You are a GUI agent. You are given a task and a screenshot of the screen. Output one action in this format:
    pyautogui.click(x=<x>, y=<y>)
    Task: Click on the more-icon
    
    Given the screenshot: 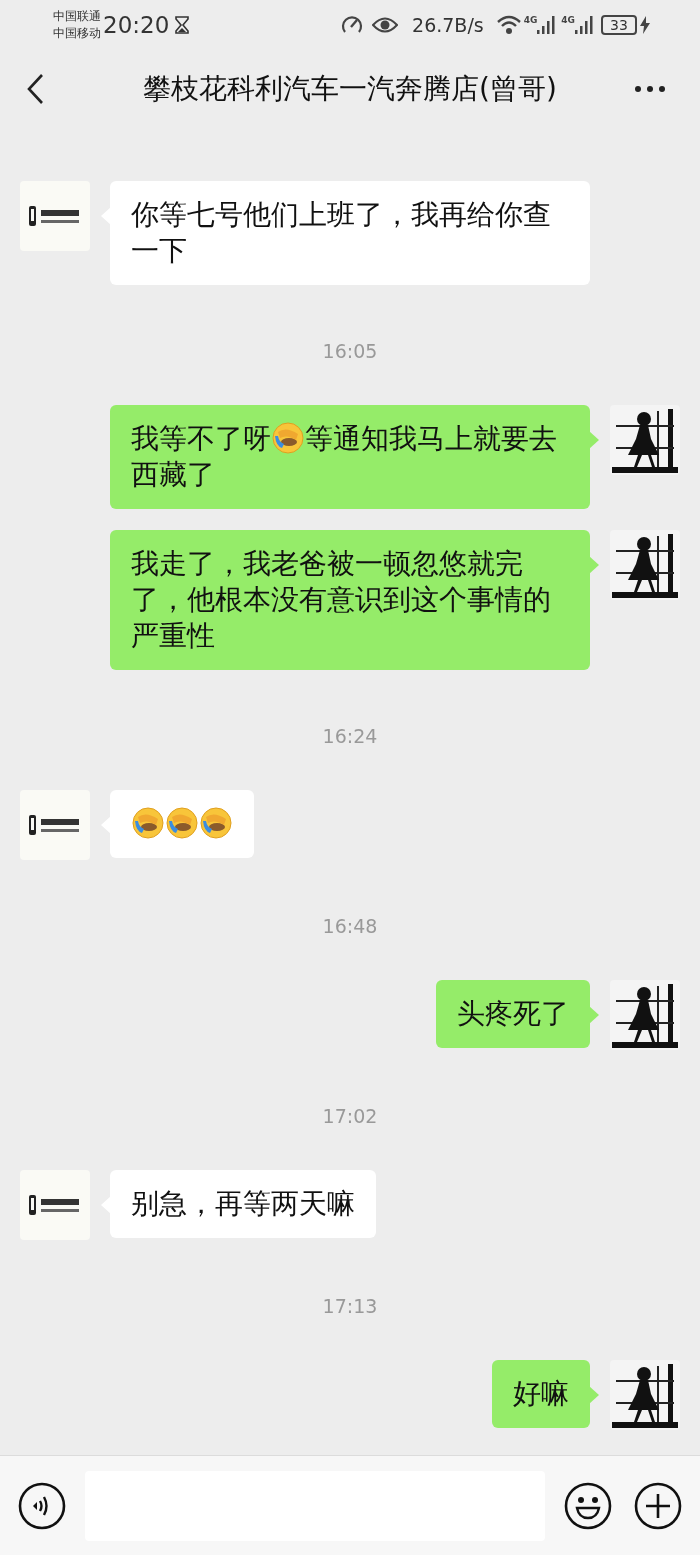 What is the action you would take?
    pyautogui.click(x=650, y=89)
    